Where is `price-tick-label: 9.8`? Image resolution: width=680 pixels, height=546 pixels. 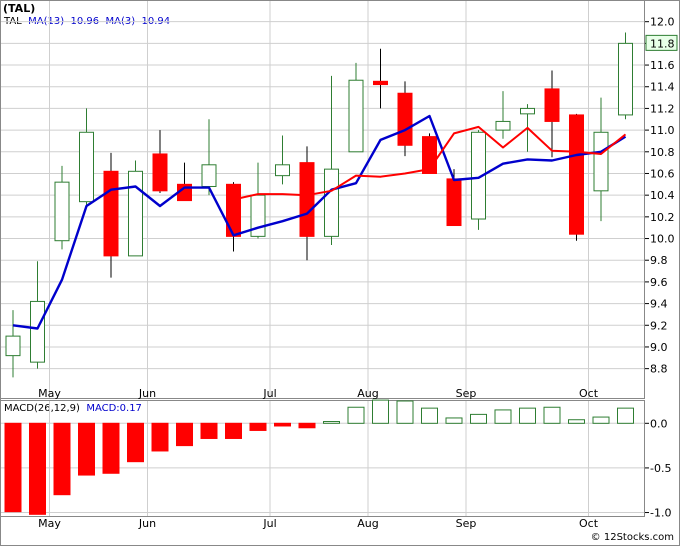
price-tick-label: 9.8 is located at coordinates (659, 260).